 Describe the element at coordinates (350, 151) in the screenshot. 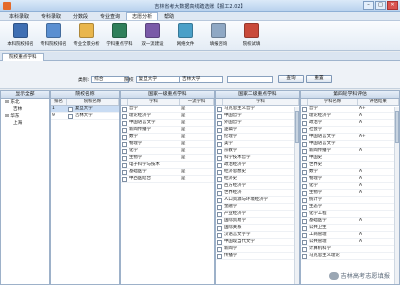

I see `table-row: 新闻传播学 A` at that location.